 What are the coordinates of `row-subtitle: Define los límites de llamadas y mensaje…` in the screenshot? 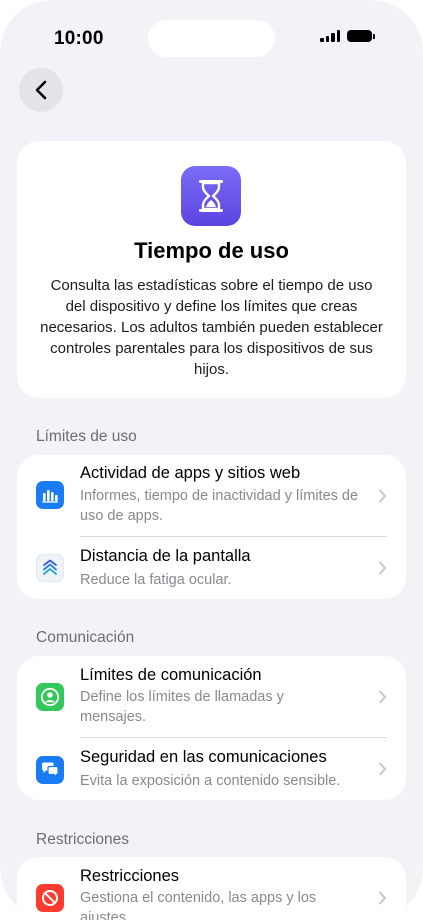 It's located at (182, 707).